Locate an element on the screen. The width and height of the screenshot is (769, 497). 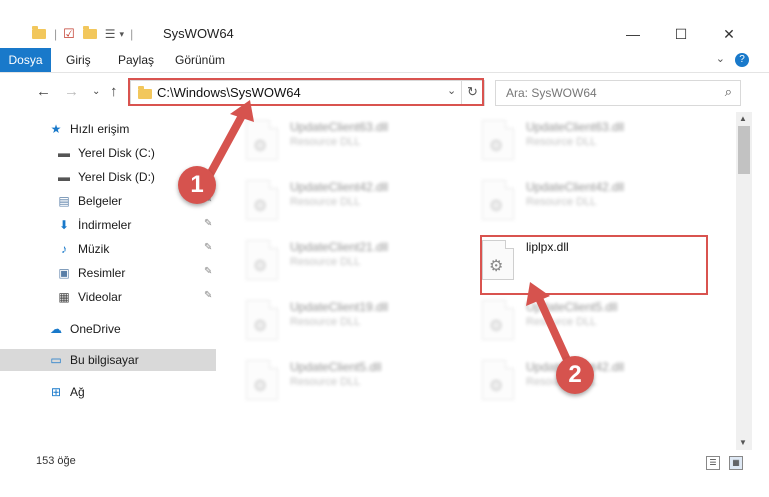
step-badge-2: 2 is located at coordinates (575, 375).